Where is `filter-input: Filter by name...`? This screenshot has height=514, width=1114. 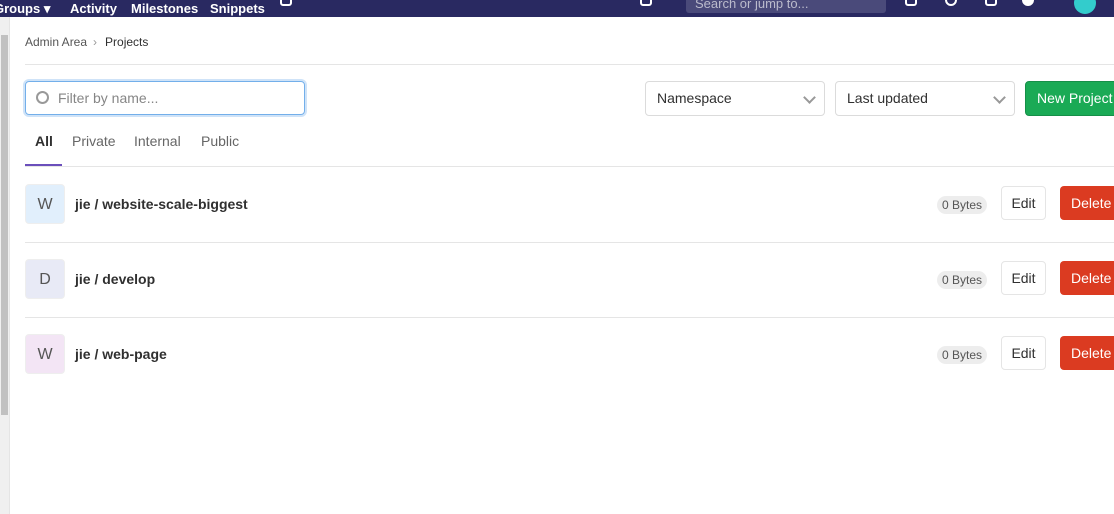
filter-input: Filter by name... is located at coordinates (165, 98).